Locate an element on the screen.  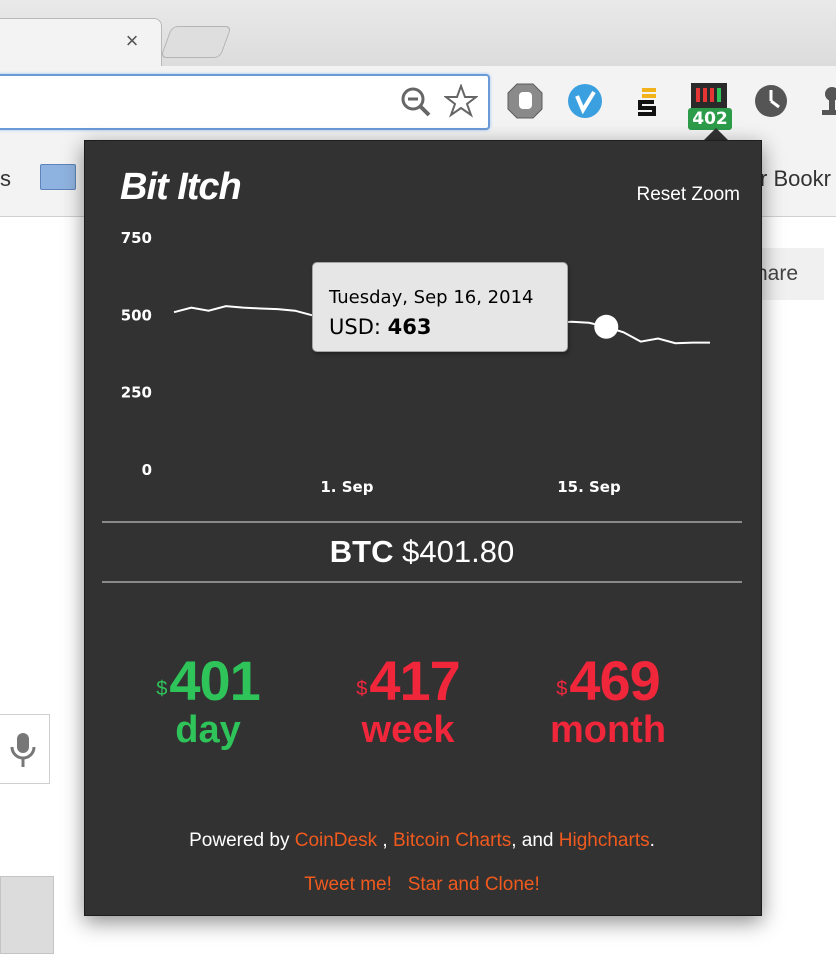
stat-month-value: 469 is located at coordinates (614, 680).